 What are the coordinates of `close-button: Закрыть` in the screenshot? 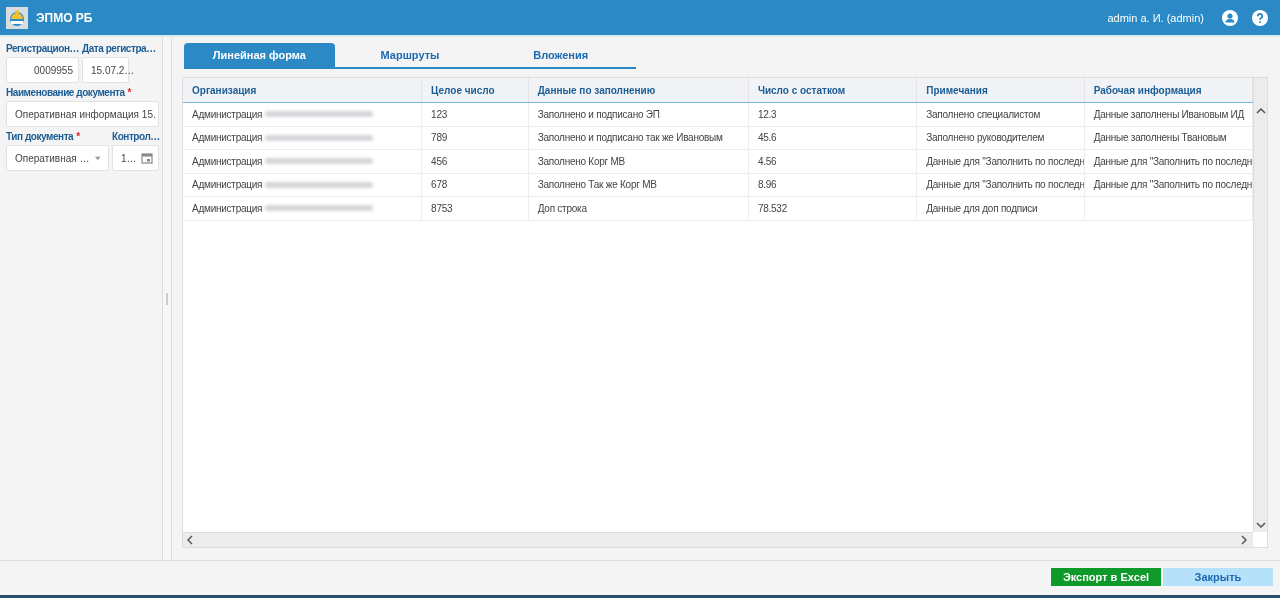 It's located at (1218, 577).